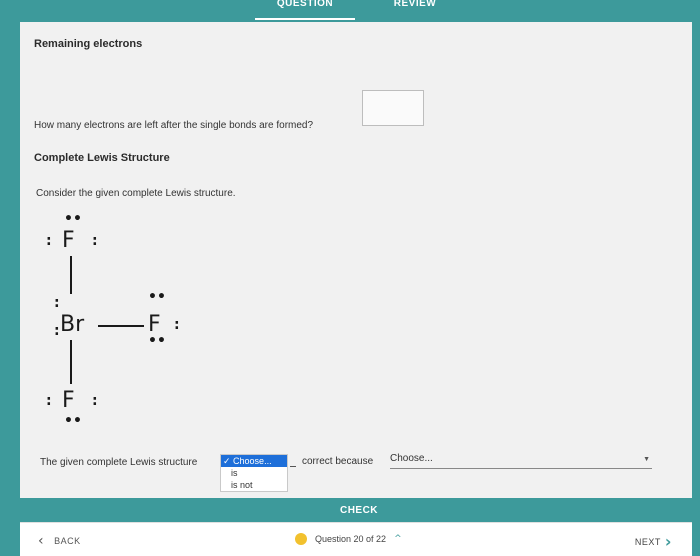  What do you see at coordinates (646, 459) in the screenshot?
I see `chevron-down-icon: ▼` at bounding box center [646, 459].